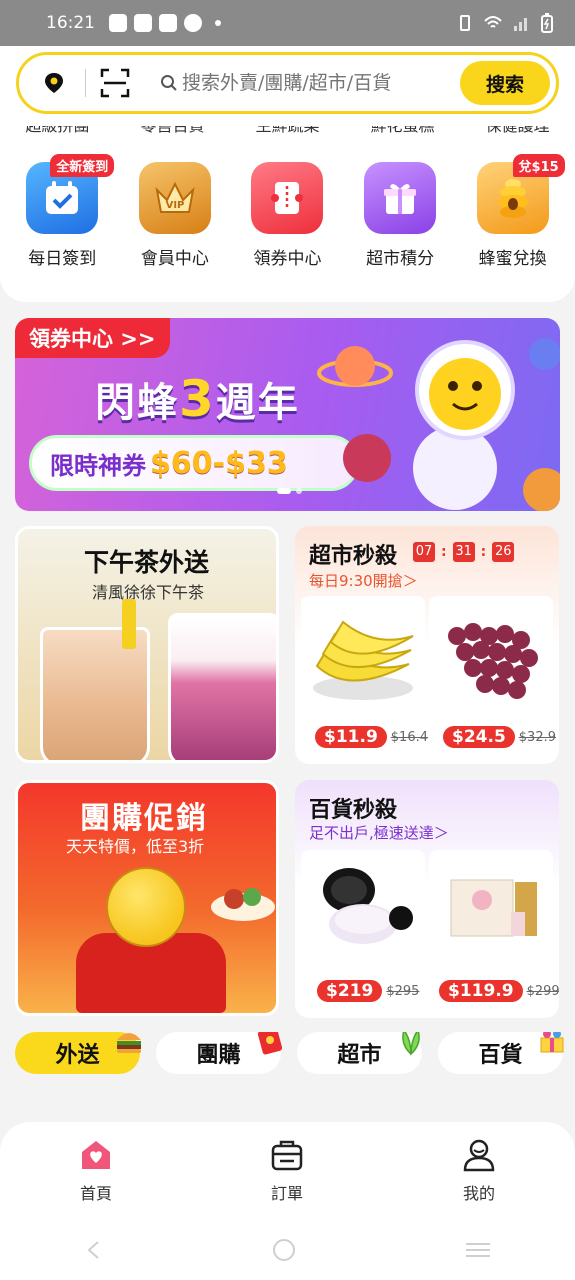 This screenshot has height=1280, width=575. Describe the element at coordinates (427, 899) in the screenshot. I see `dept-flash-sale-card: 百貨秒殺 足不出戶,極速送達＞ $219 $295 $119.9 $299` at that location.